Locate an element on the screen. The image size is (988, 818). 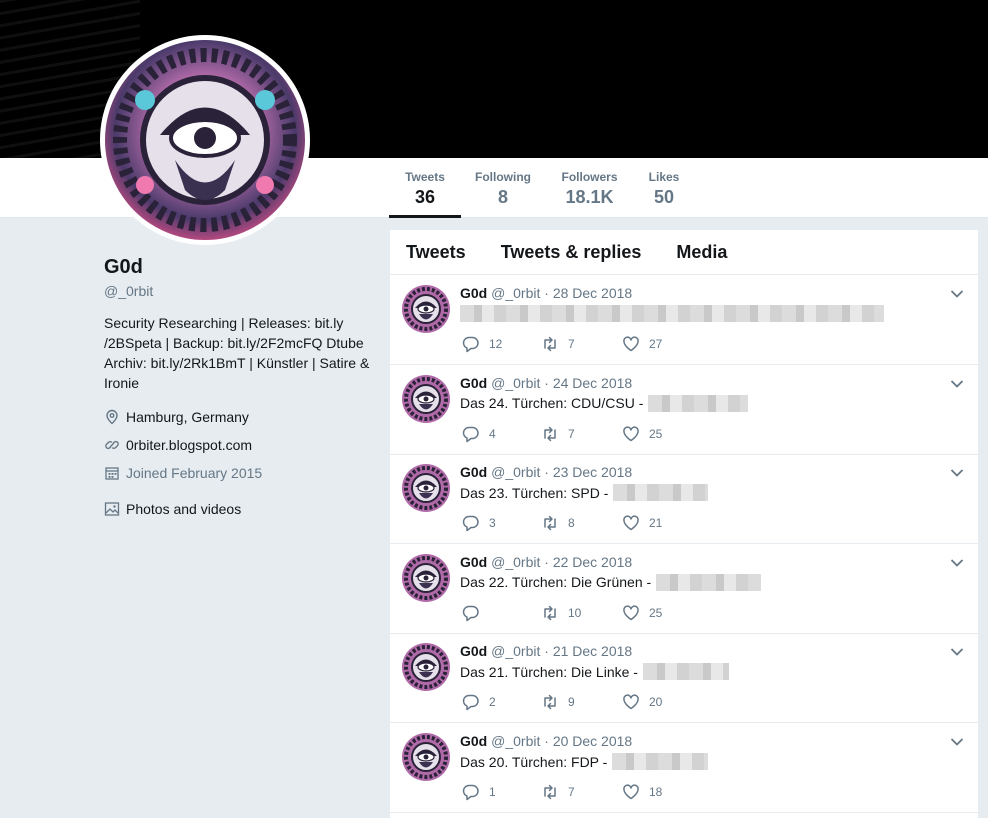
nav-followers: Followers 18.1K is located at coordinates (589, 188).